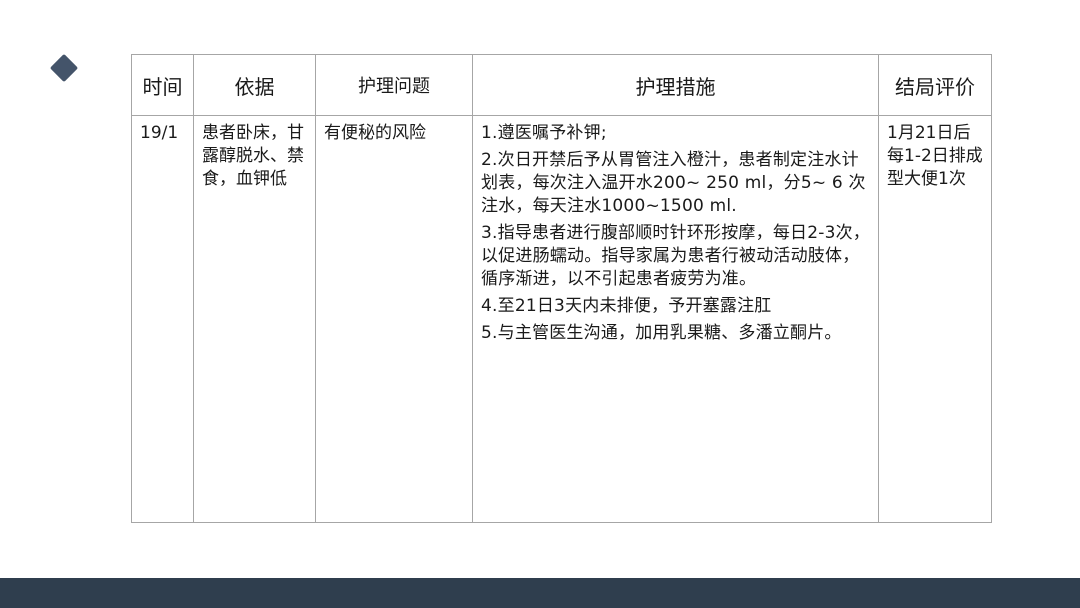  What do you see at coordinates (626, 306) in the screenshot?
I see `measure-item: 4.至21日3天内未排便，予开塞露注肛` at bounding box center [626, 306].